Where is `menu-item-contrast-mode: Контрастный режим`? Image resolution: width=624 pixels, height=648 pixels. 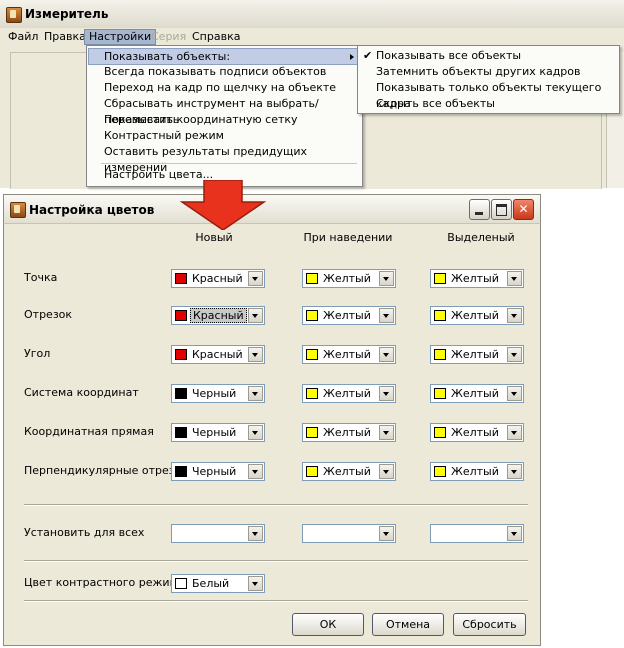 menu-item-contrast-mode: Контрастный режим is located at coordinates (224, 136).